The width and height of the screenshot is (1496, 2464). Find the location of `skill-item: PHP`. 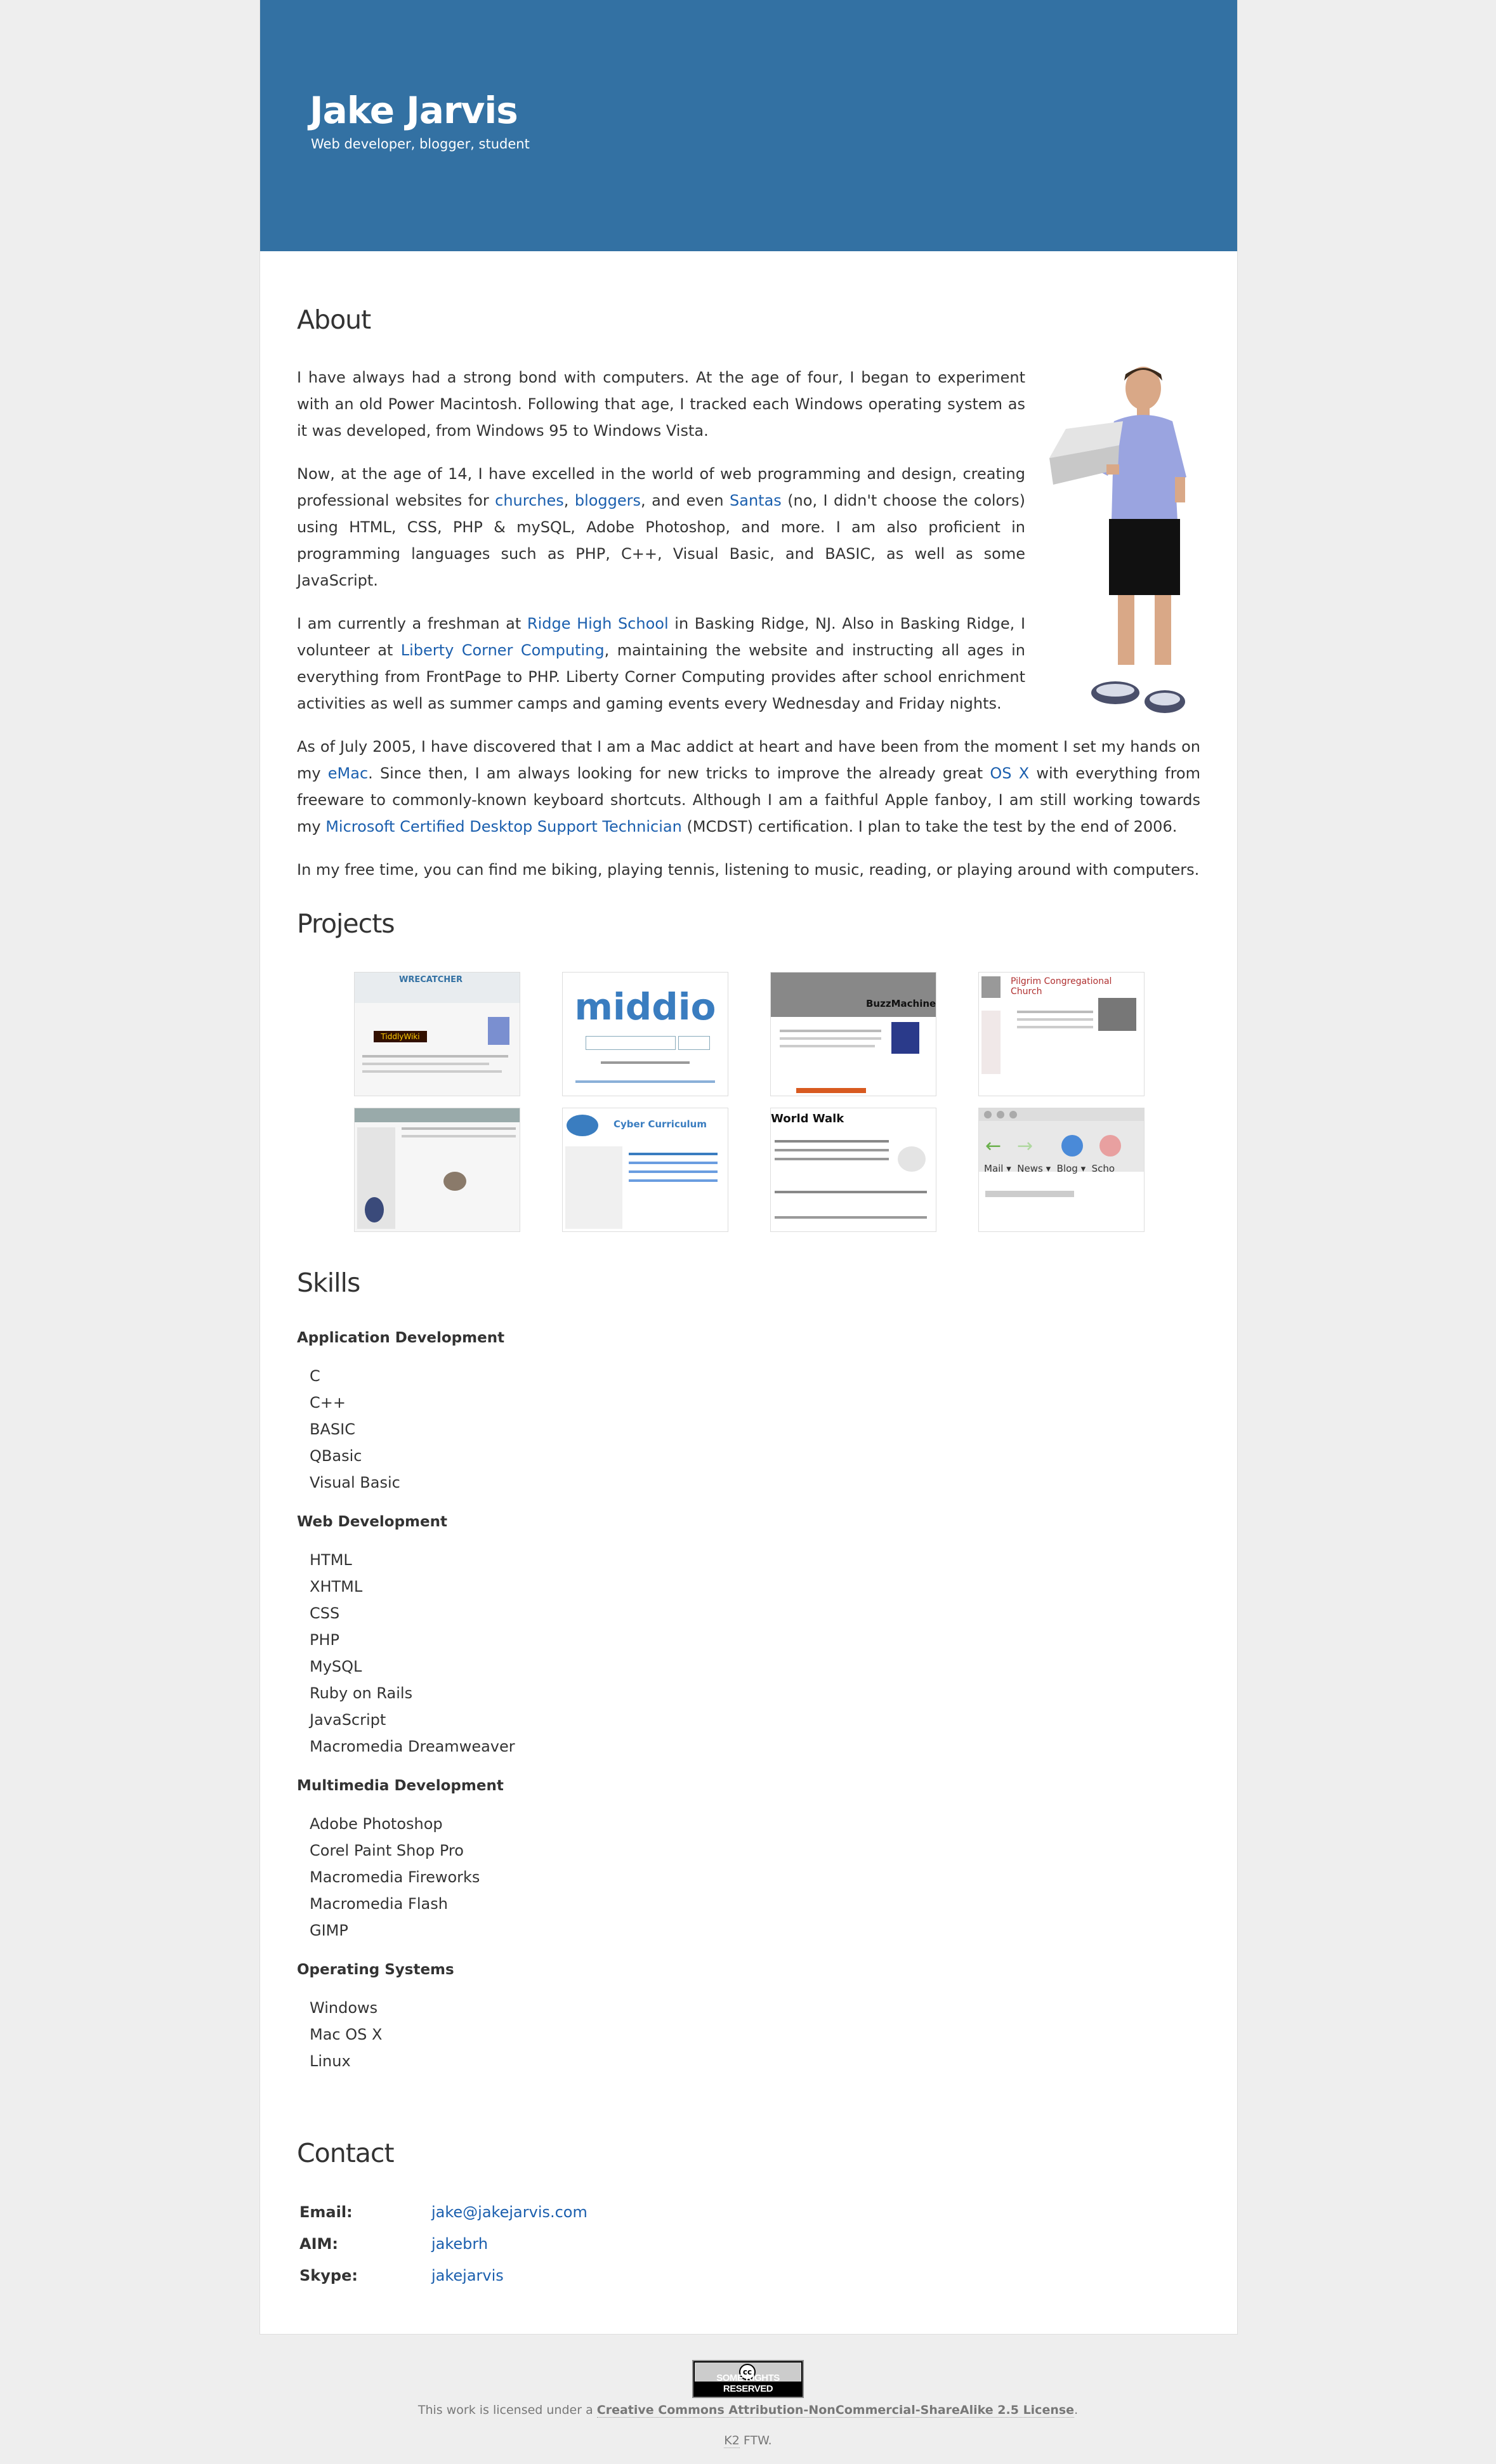

skill-item: PHP is located at coordinates (324, 1640).